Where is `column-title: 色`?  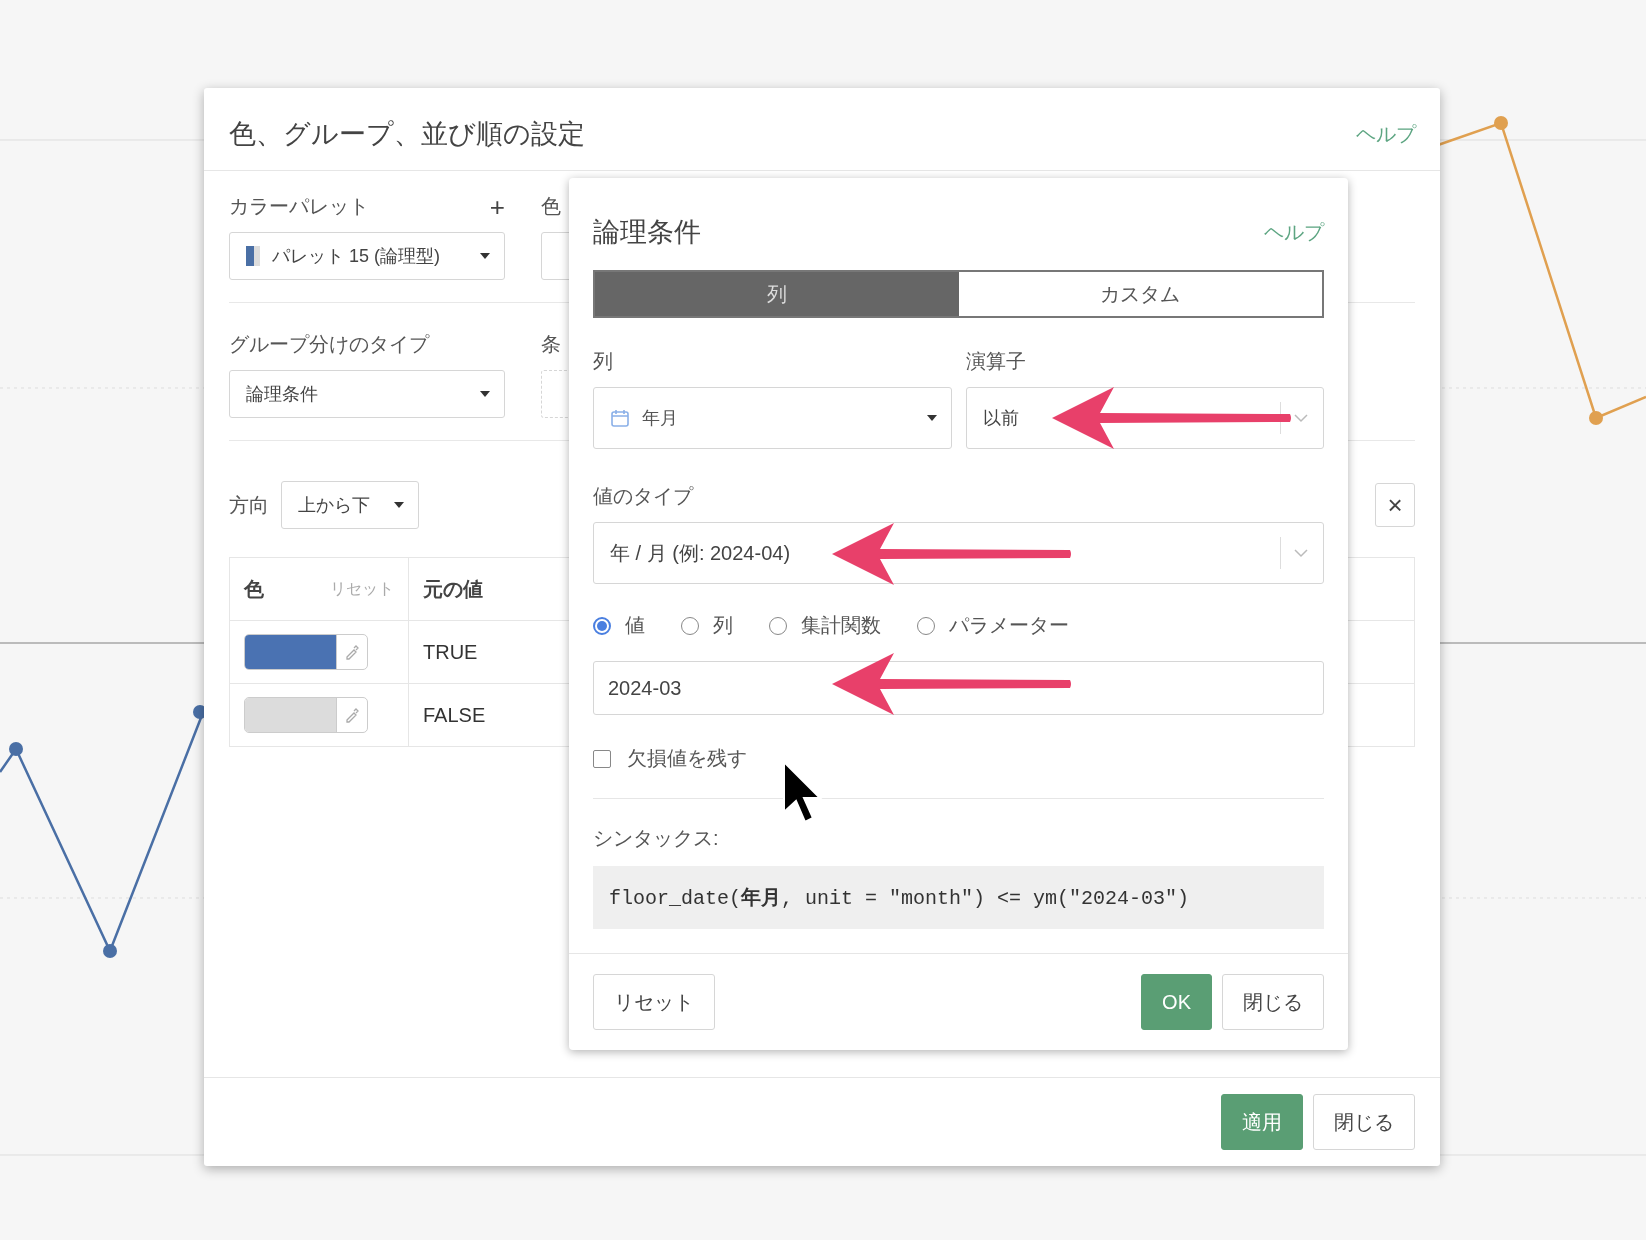
column-title: 色 is located at coordinates (254, 589).